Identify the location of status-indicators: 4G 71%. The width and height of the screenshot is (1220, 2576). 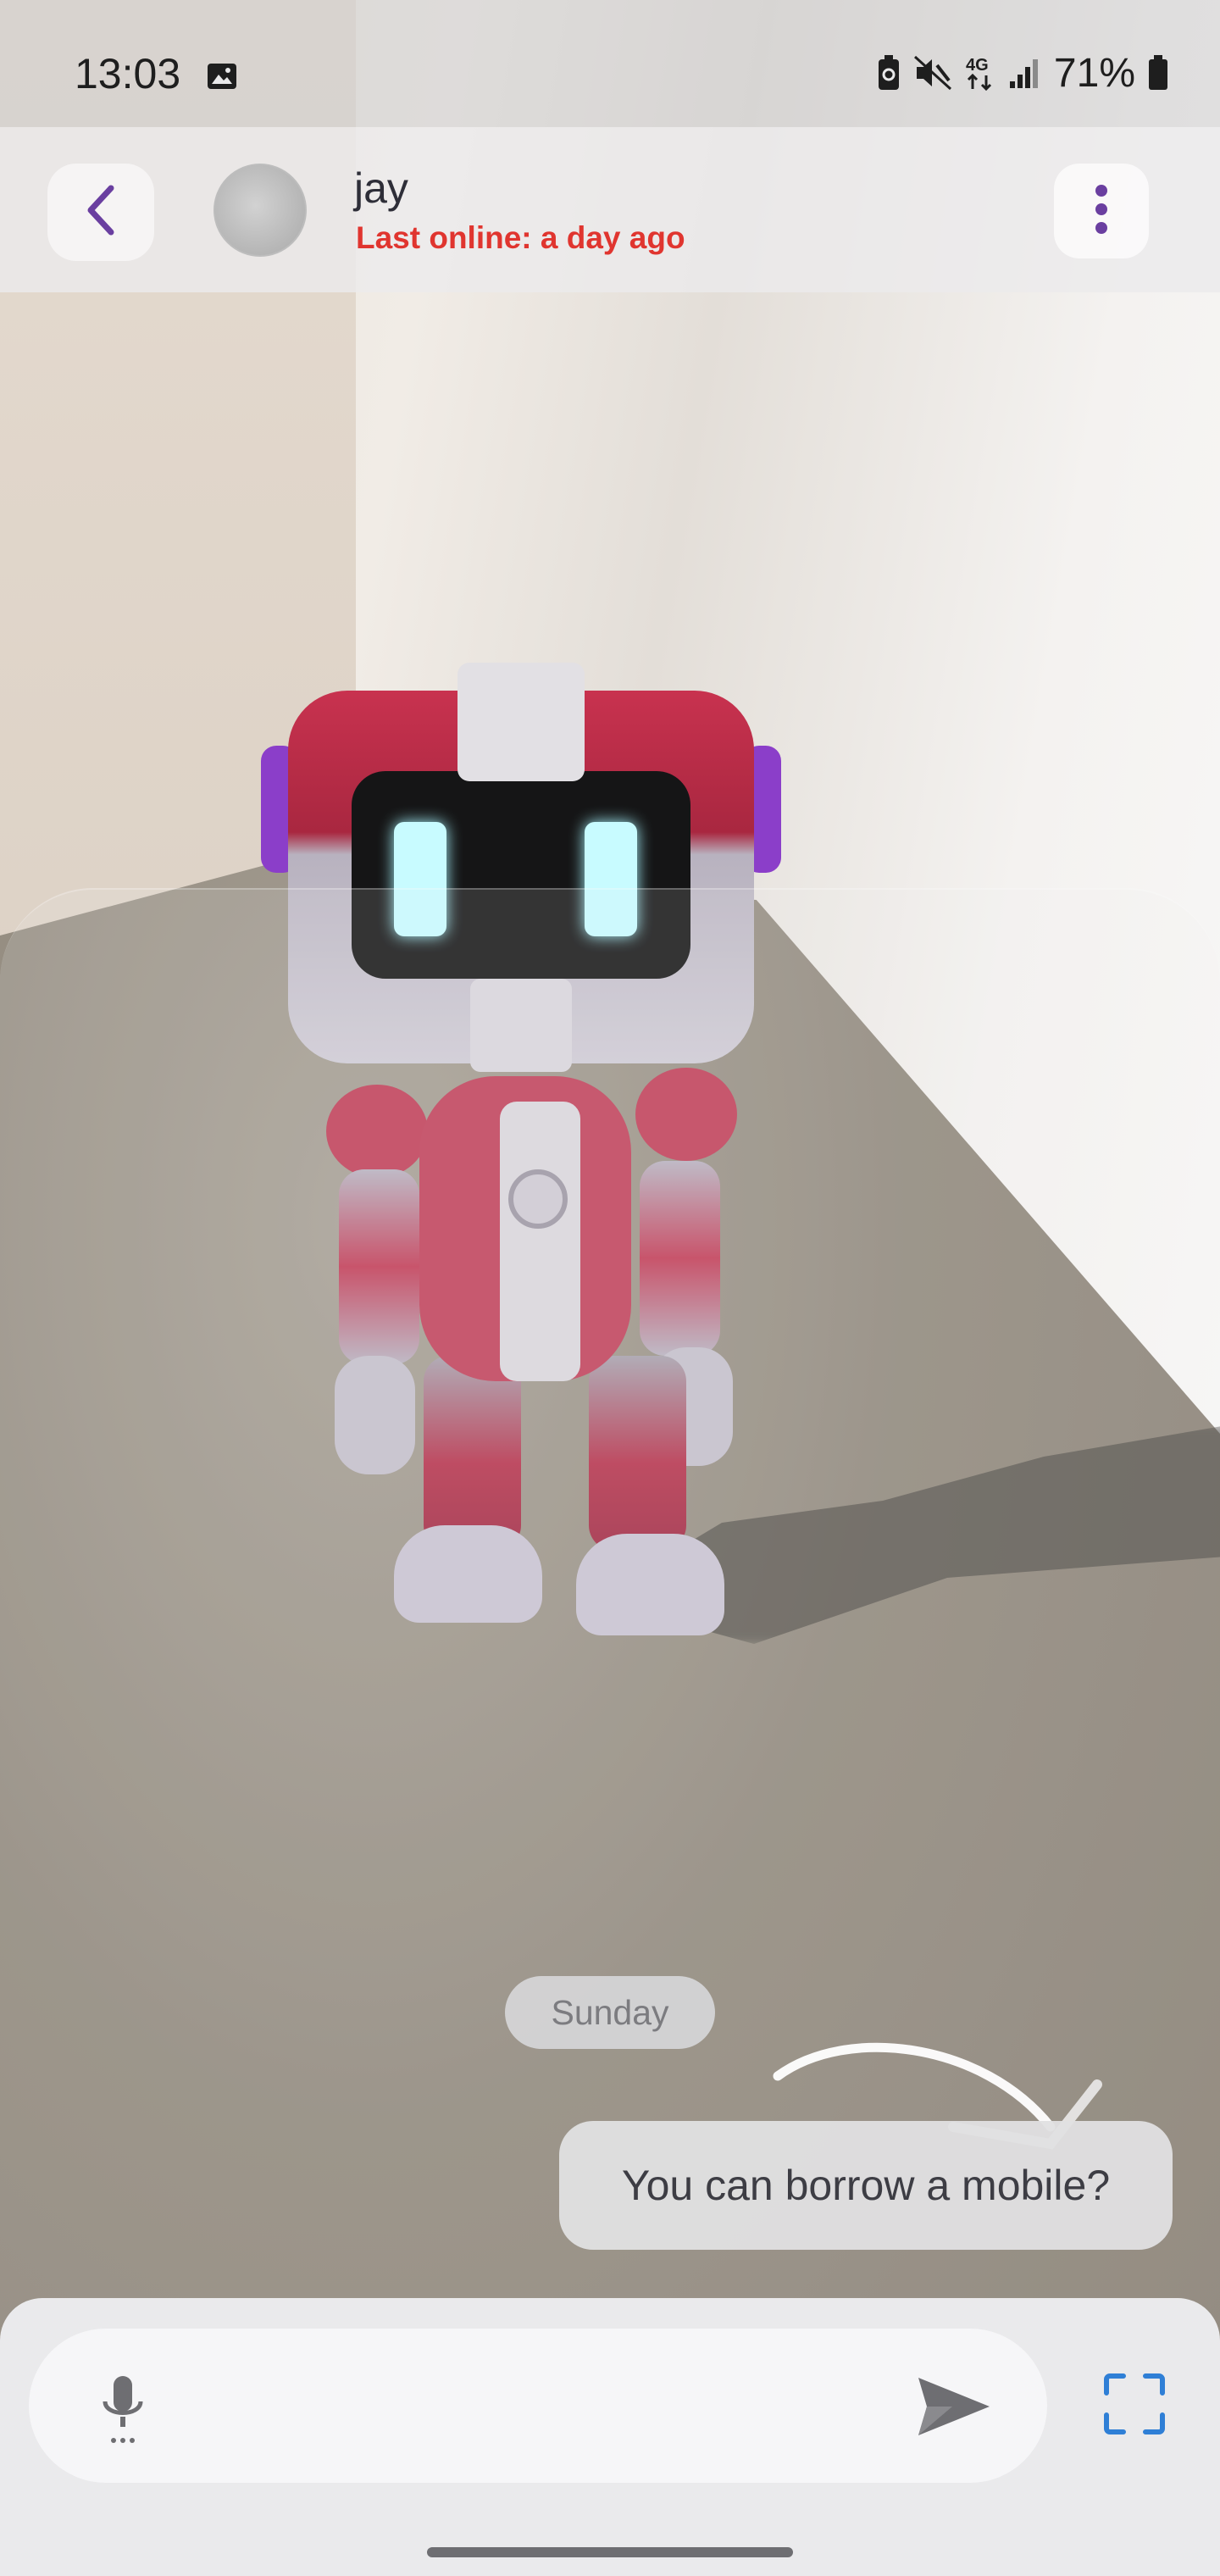
(1022, 73).